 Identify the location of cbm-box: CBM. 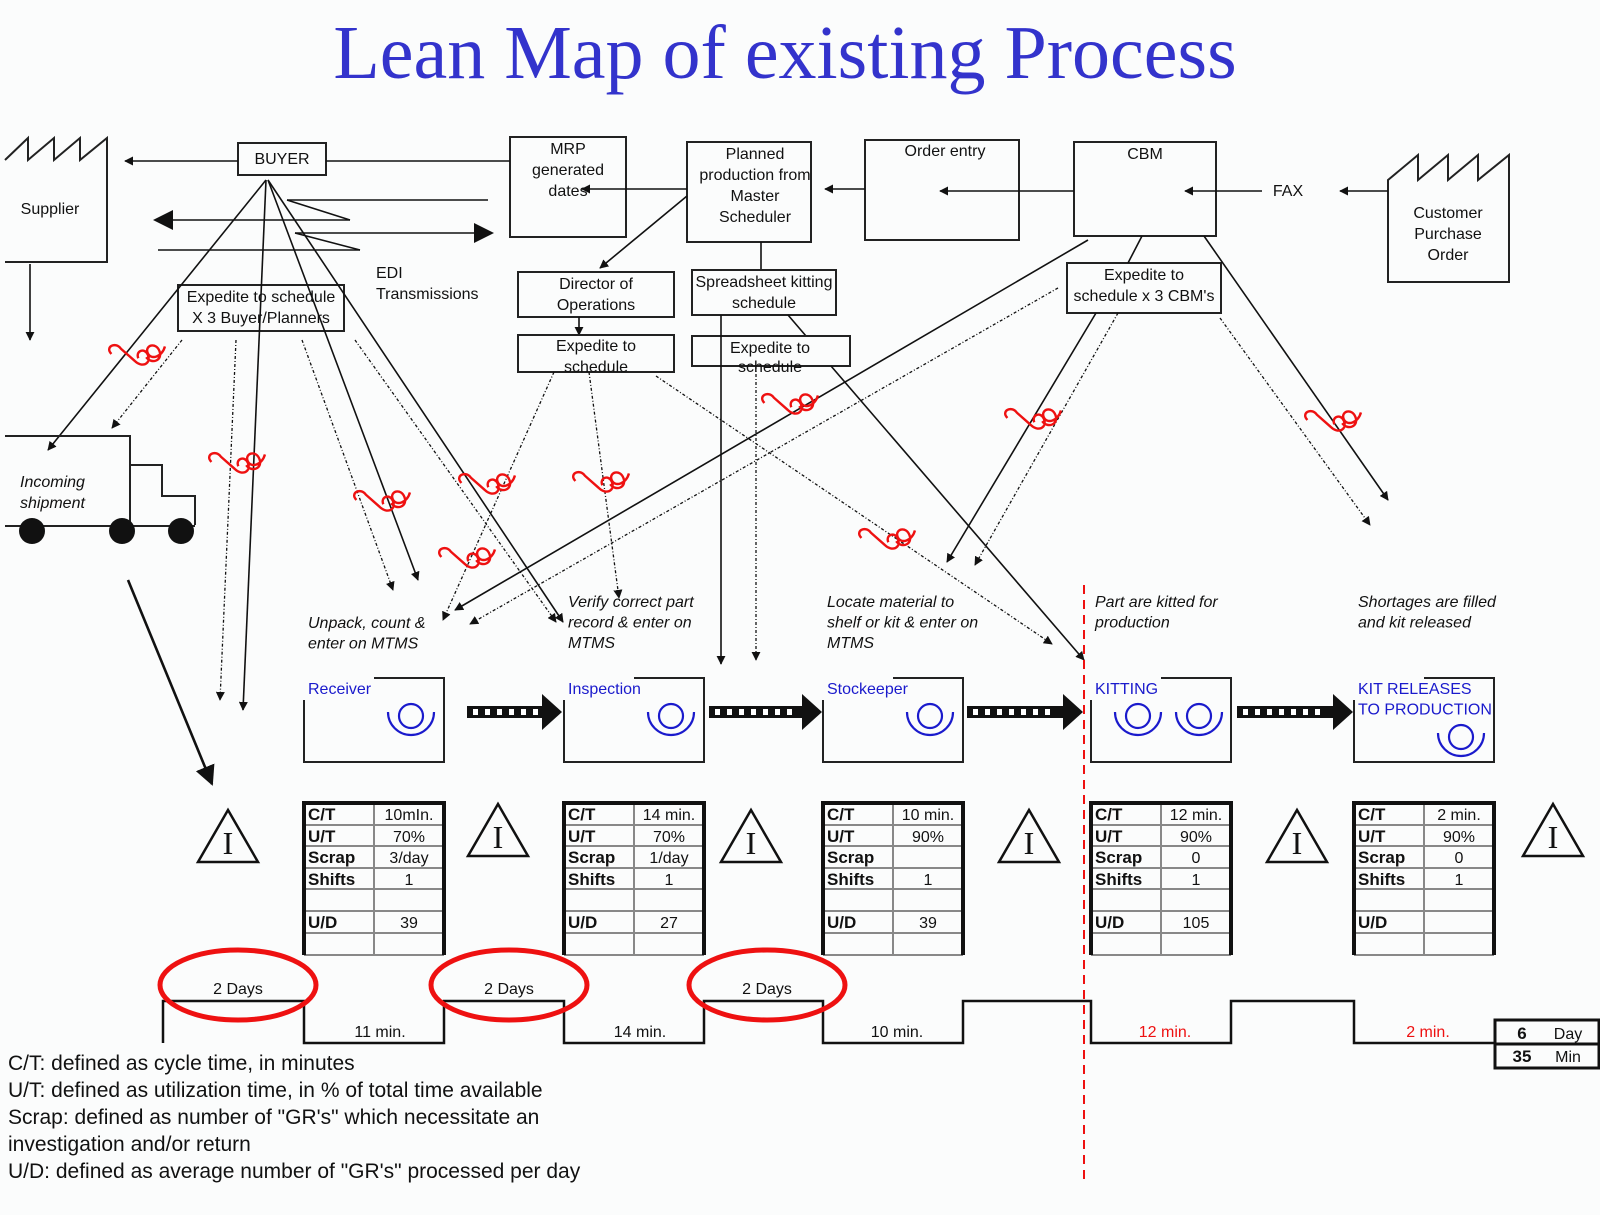
(1145, 189).